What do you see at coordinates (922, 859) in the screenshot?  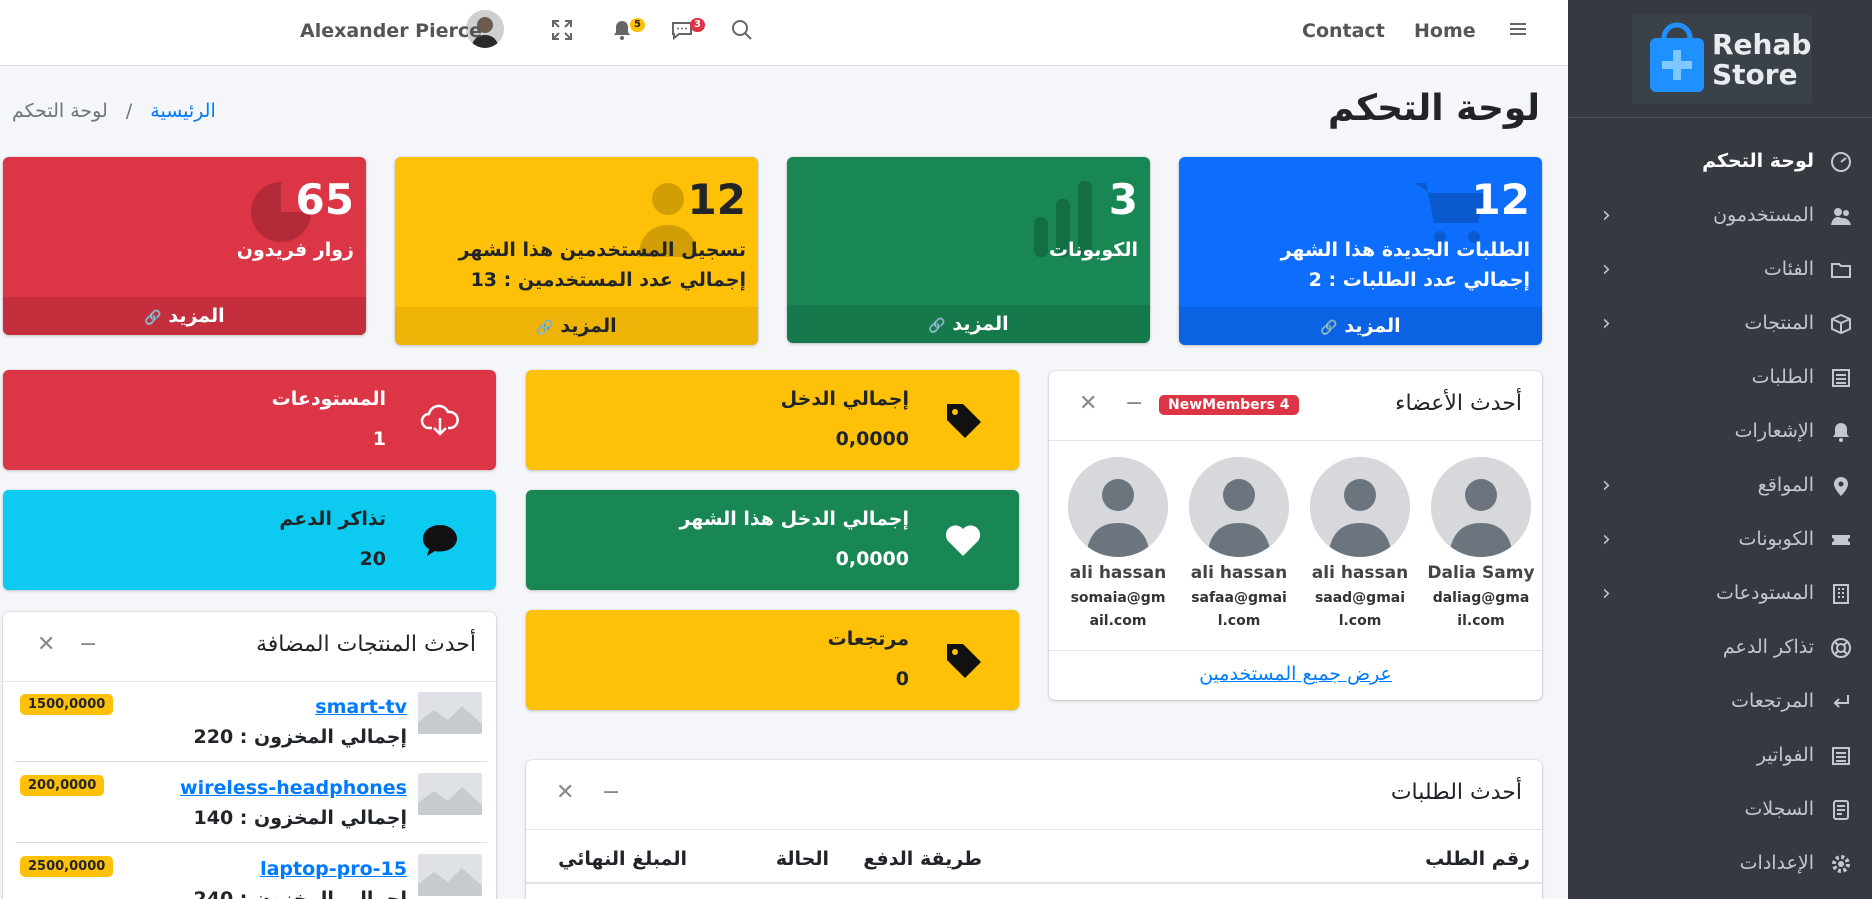 I see `orders-col-payment-method: طريقة الدفع` at bounding box center [922, 859].